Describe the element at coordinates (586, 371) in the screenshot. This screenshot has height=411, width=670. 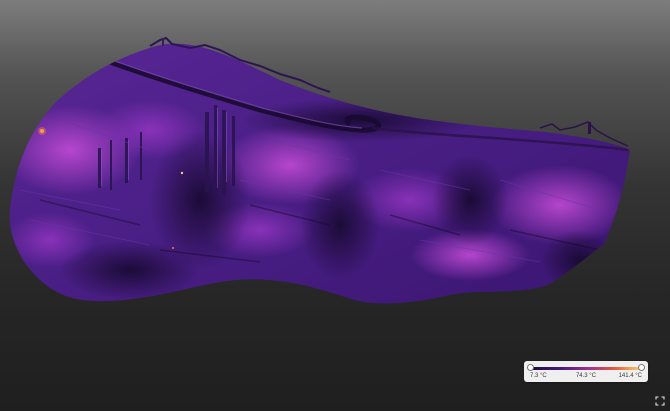
I see `temperature-legend: 7.3 °C 74.3 °C 141.4 °C` at that location.